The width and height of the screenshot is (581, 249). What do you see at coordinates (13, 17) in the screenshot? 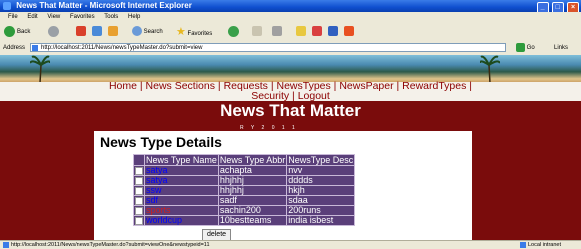
I see `menu-file: File` at bounding box center [13, 17].